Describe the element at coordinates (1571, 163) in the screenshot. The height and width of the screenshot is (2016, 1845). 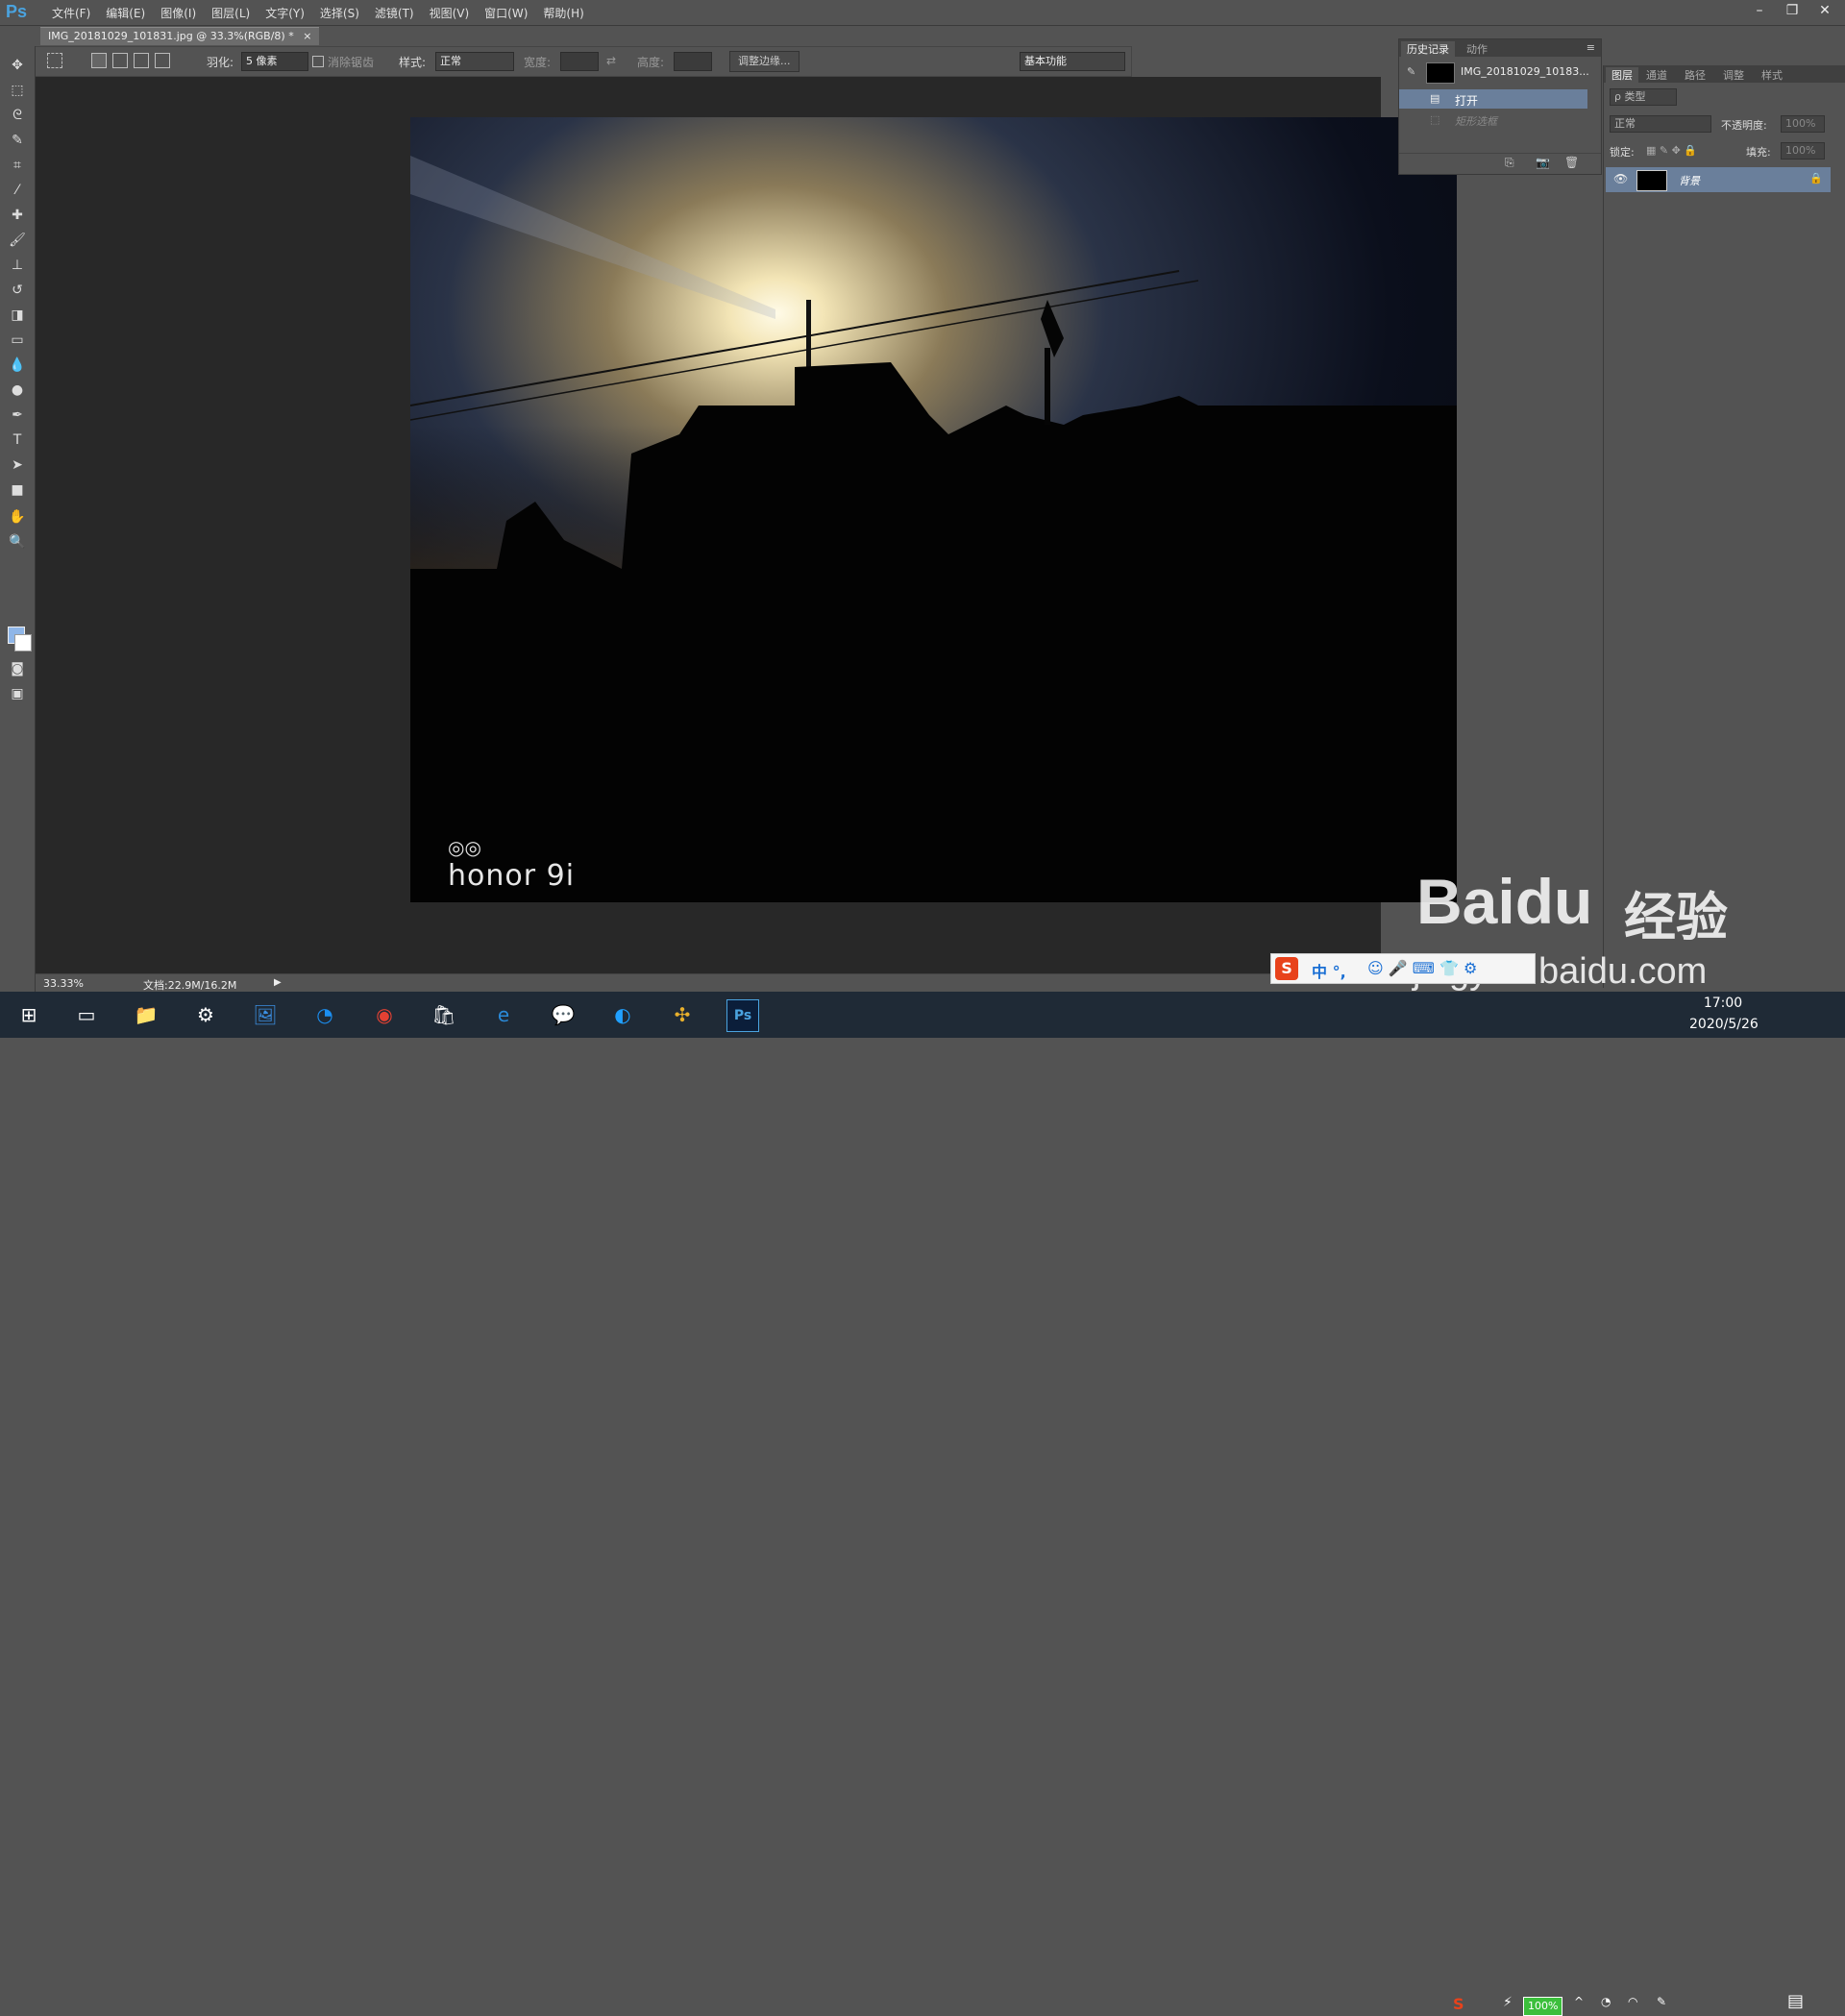
I see `delete-state-icon: 🗑` at that location.